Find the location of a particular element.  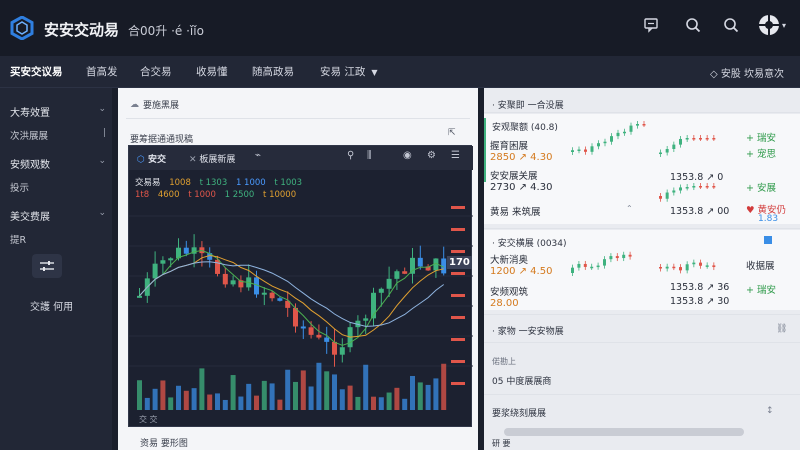

panel-footer: 资易 要形图 is located at coordinates (164, 444).